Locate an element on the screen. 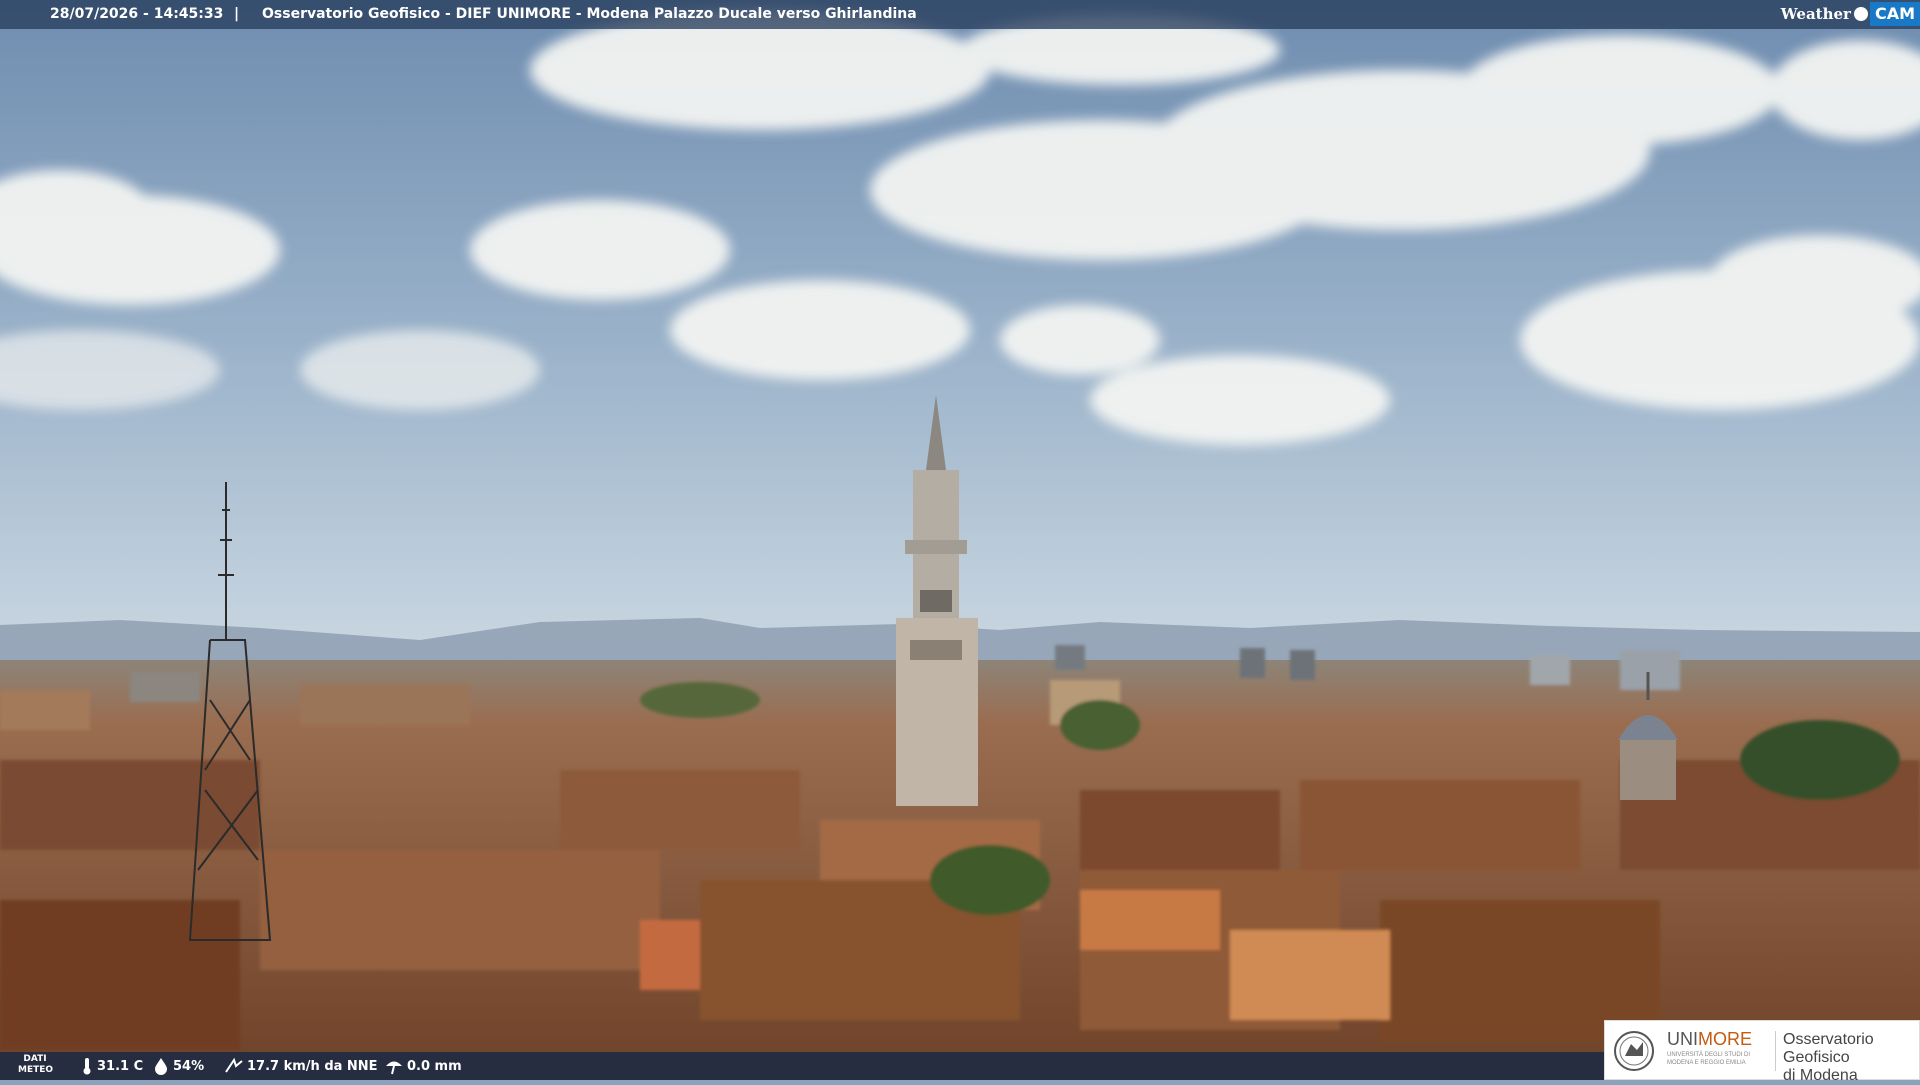 Image resolution: width=1920 pixels, height=1085 pixels. weather-data-label: DATI METEO is located at coordinates (36, 1064).